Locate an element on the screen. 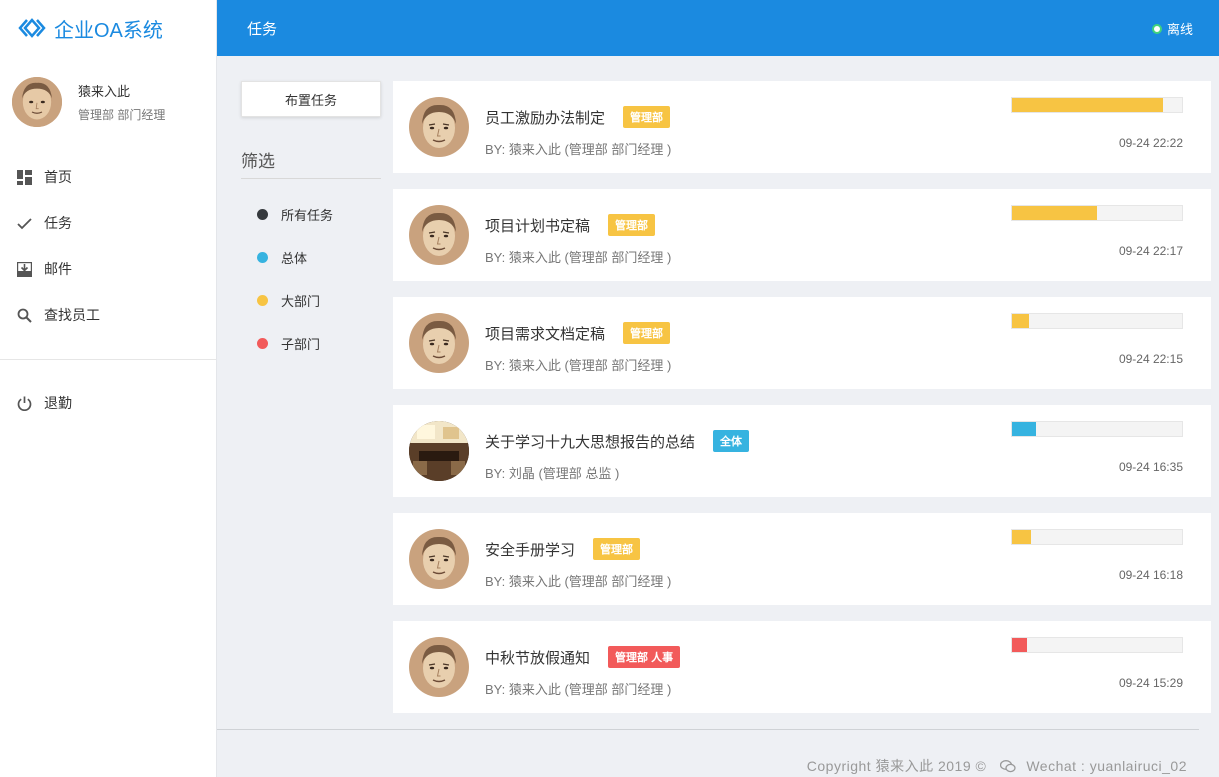  brand: 企业OA系统 is located at coordinates (108, 28).